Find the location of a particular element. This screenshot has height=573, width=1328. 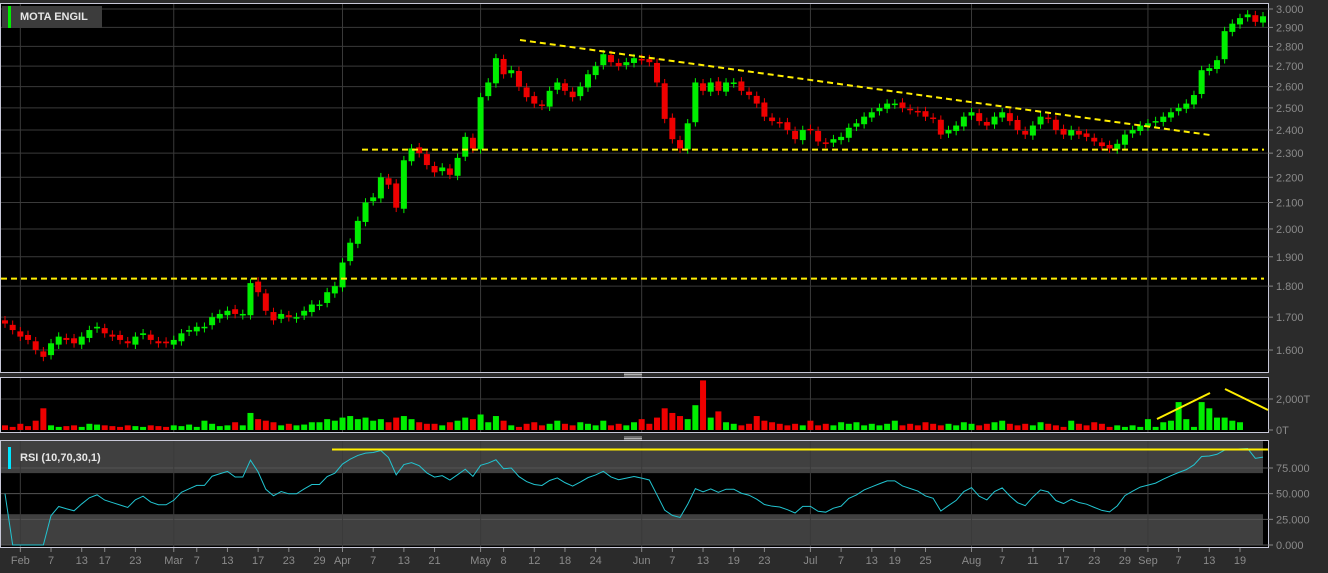

price-tick-label: 2.900 is located at coordinates (1290, 28).